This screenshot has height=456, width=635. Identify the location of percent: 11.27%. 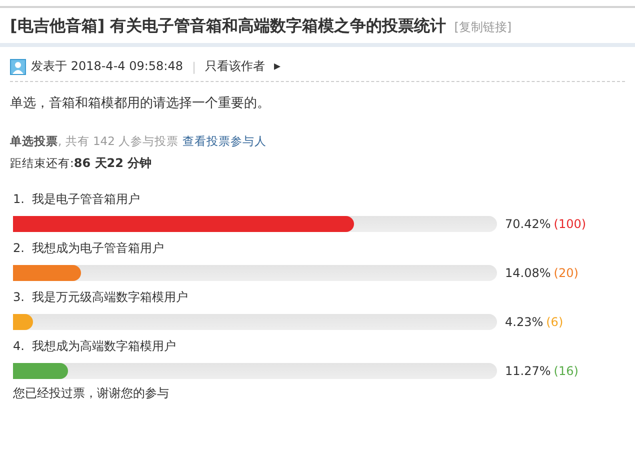
(528, 371).